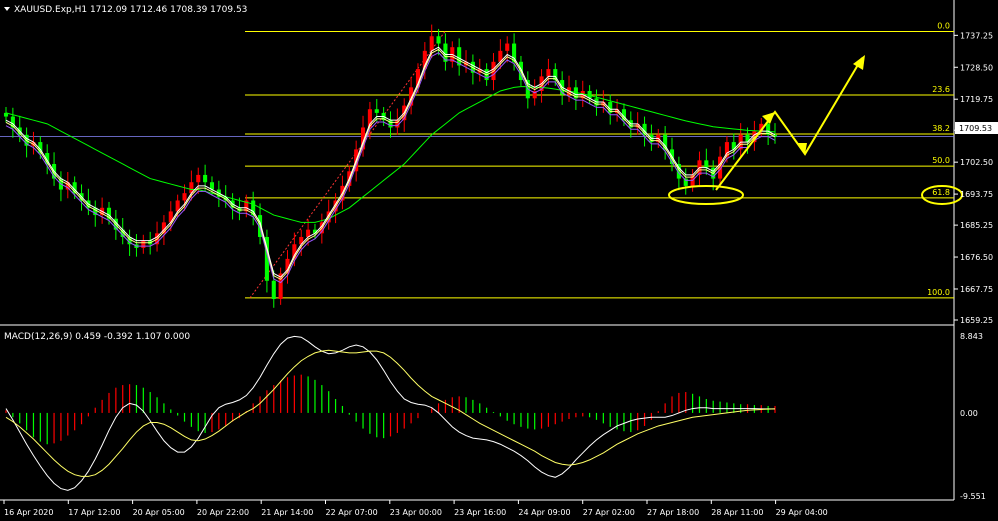 Image resolution: width=998 pixels, height=521 pixels. I want to click on price-tick-label: 1728.50, so click(976, 67).